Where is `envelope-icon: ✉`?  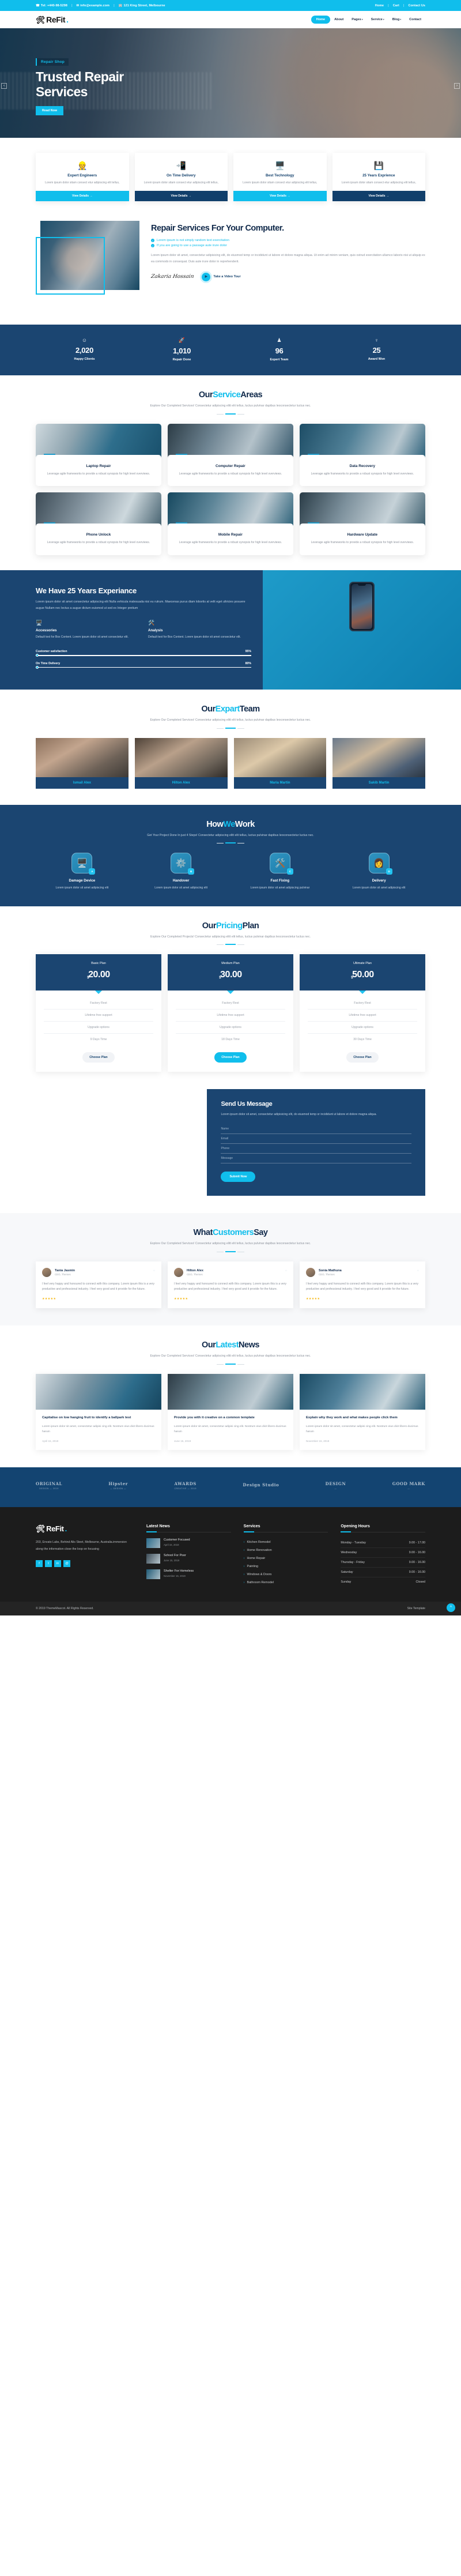 envelope-icon: ✉ is located at coordinates (78, 5).